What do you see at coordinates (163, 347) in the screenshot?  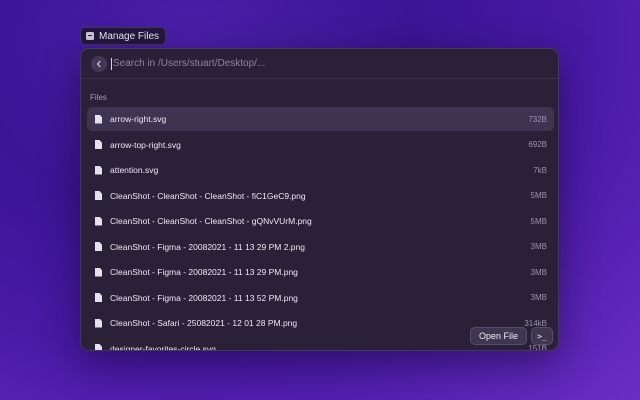 I see `file-name: designer-favorites-circle.svg` at bounding box center [163, 347].